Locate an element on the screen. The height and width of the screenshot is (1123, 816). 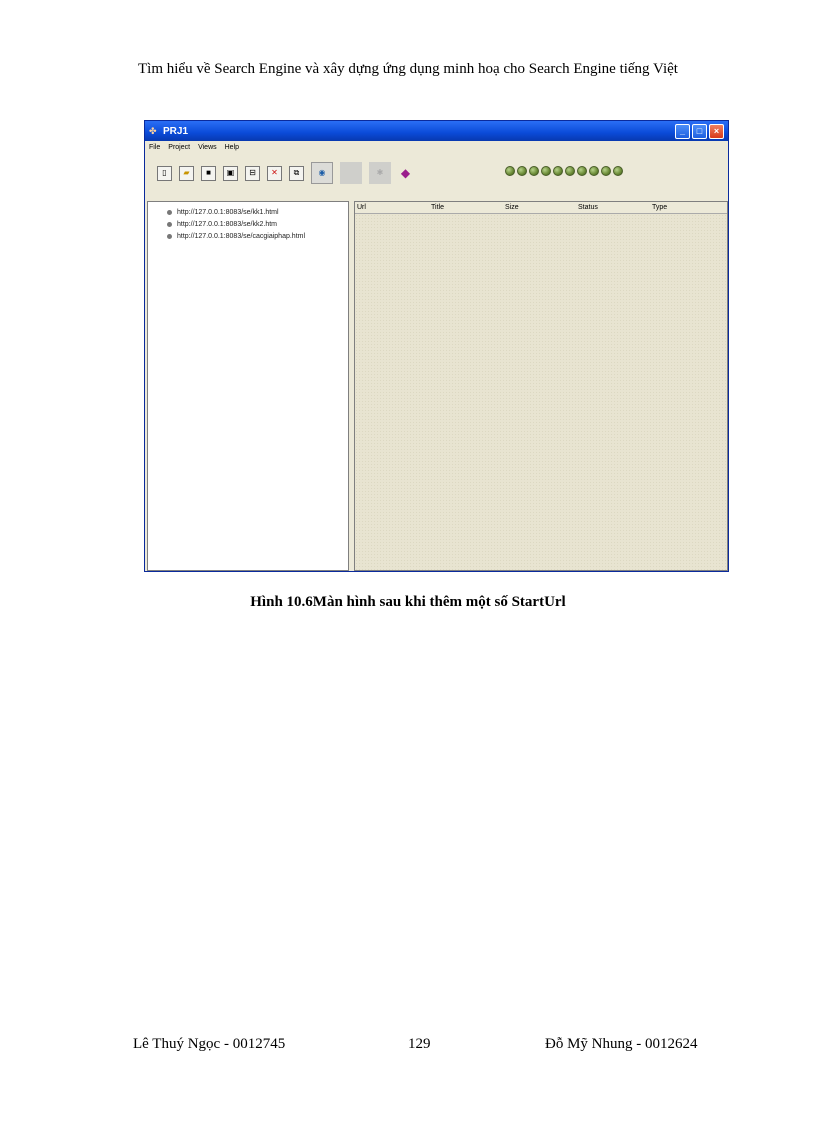
open-folder-icon: ▰ is located at coordinates (186, 172).